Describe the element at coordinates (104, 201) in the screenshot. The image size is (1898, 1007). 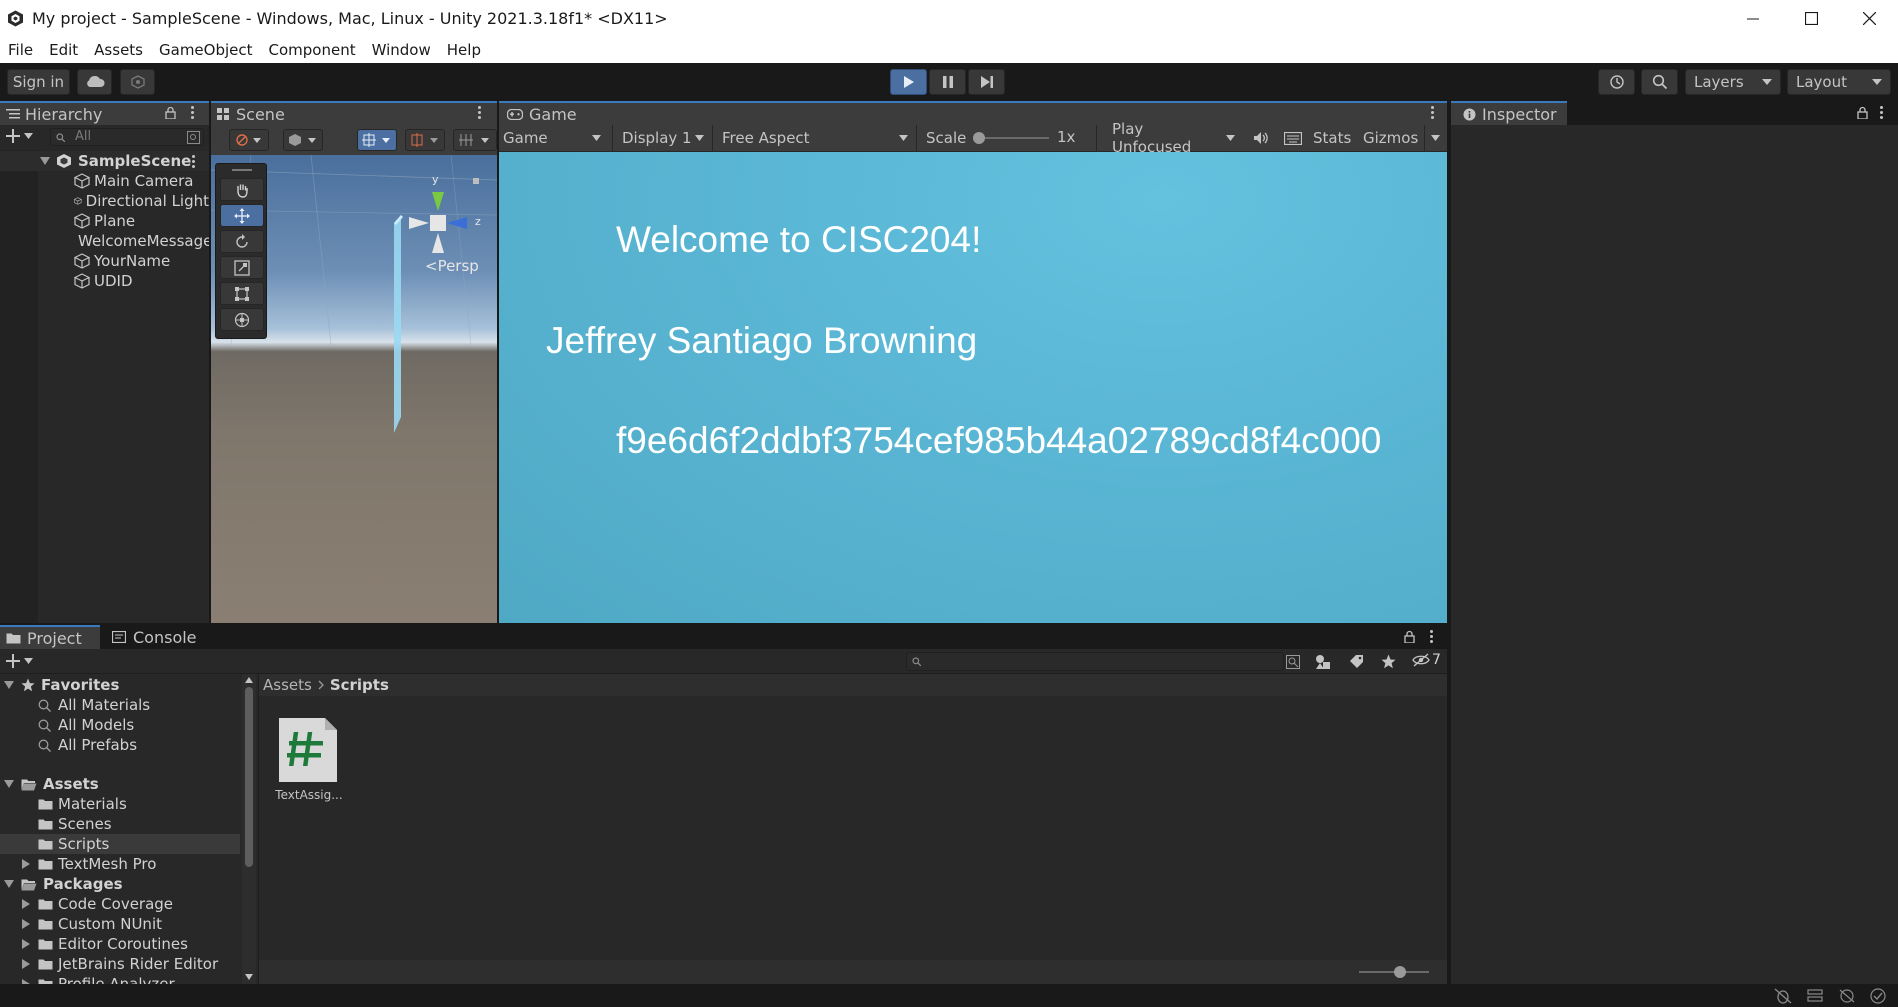
I see `hierarchy-item-directional-light: Directional Light` at that location.